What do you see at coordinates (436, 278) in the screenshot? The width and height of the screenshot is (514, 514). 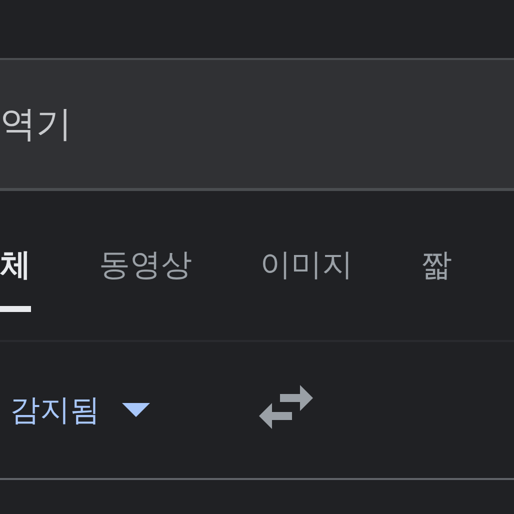 I see `tab: 짧` at bounding box center [436, 278].